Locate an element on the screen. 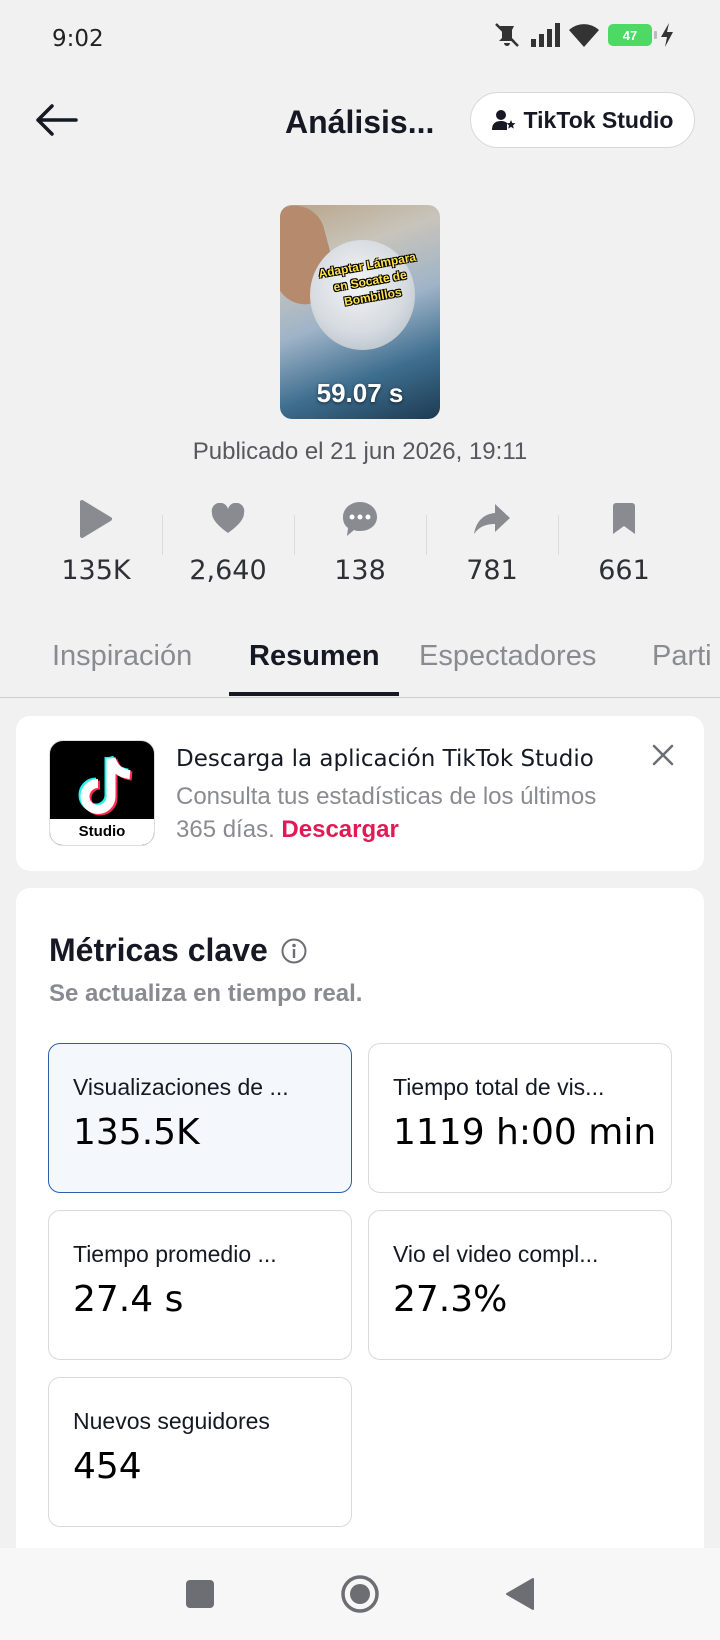 Image resolution: width=720 pixels, height=1640 pixels. home-circle-icon is located at coordinates (360, 1594).